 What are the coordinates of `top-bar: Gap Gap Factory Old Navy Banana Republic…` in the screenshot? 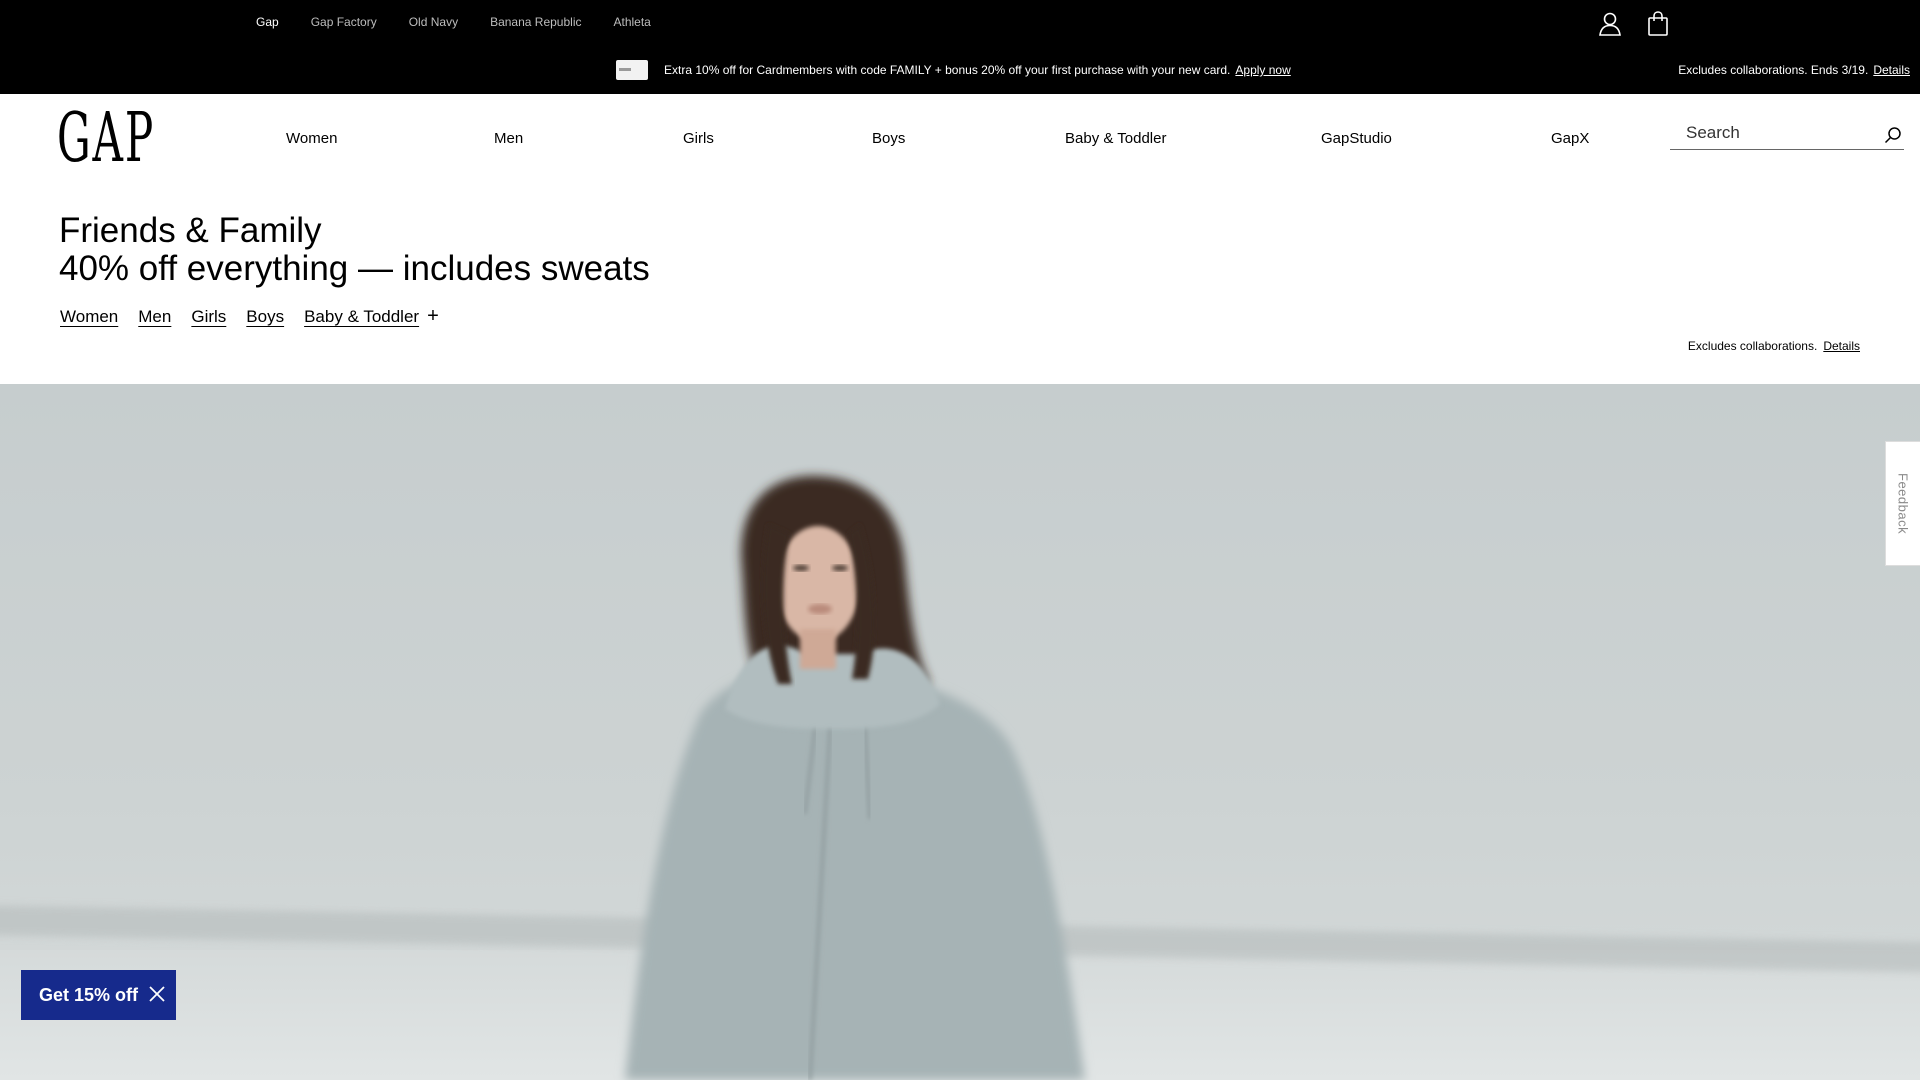 It's located at (960, 47).